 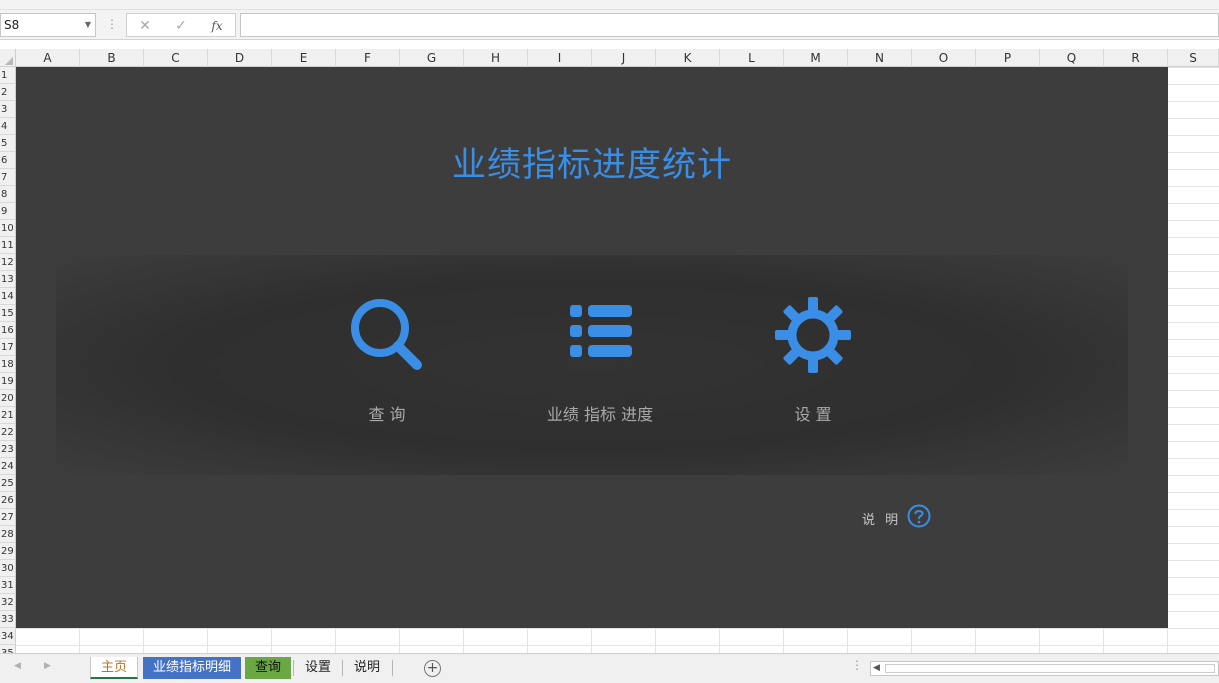 What do you see at coordinates (7, 245) in the screenshot?
I see `row-header: 11` at bounding box center [7, 245].